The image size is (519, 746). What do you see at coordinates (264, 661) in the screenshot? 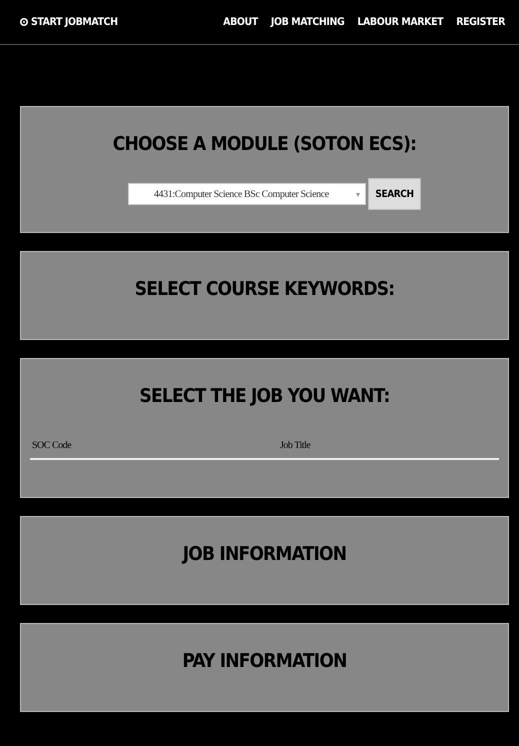
I see `panel-title: PAY INFORMATION` at bounding box center [264, 661].